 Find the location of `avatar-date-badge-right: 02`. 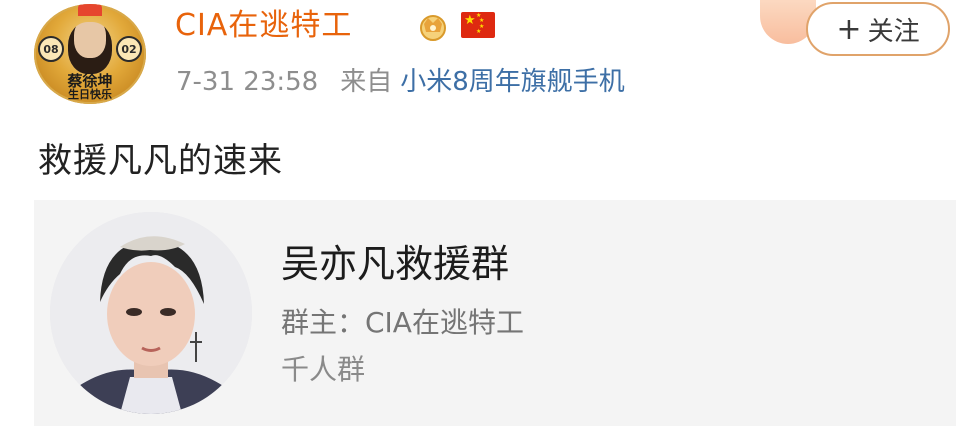

avatar-date-badge-right: 02 is located at coordinates (129, 49).